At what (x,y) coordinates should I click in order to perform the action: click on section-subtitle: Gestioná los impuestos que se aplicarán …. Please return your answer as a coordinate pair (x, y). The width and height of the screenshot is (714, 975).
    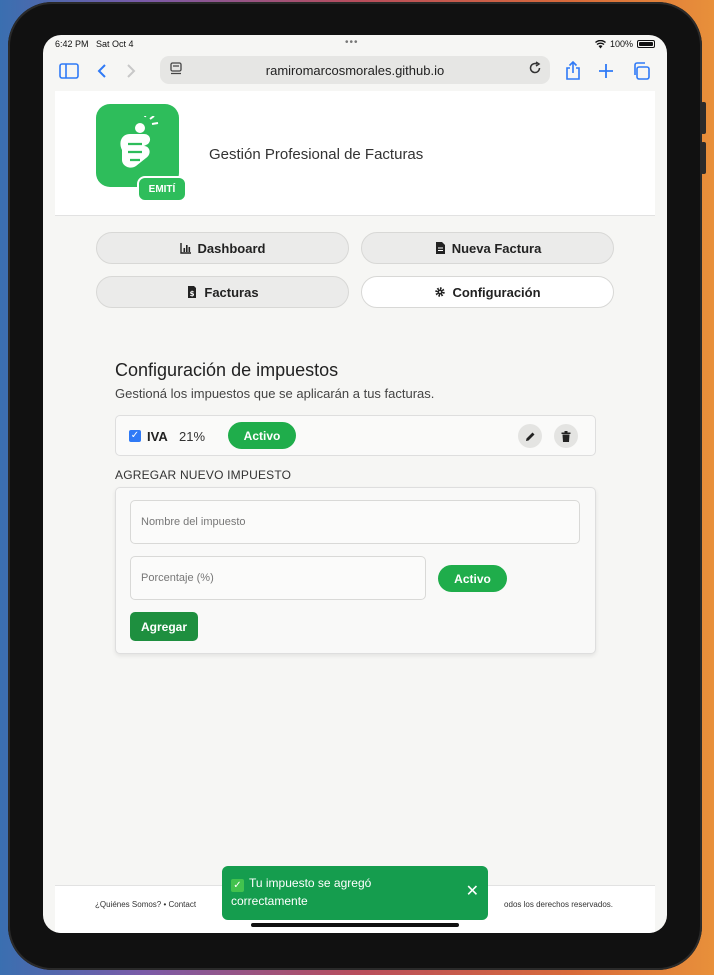
    Looking at the image, I should click on (275, 393).